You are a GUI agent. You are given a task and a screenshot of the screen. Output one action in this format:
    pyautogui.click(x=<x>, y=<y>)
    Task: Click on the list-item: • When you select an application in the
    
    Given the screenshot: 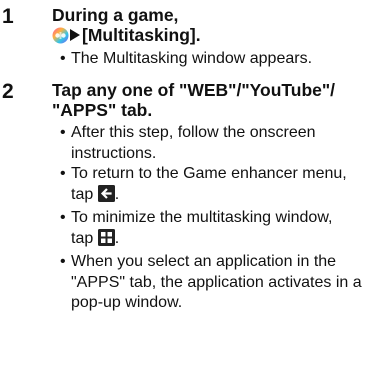 What is the action you would take?
    pyautogui.click(x=211, y=262)
    